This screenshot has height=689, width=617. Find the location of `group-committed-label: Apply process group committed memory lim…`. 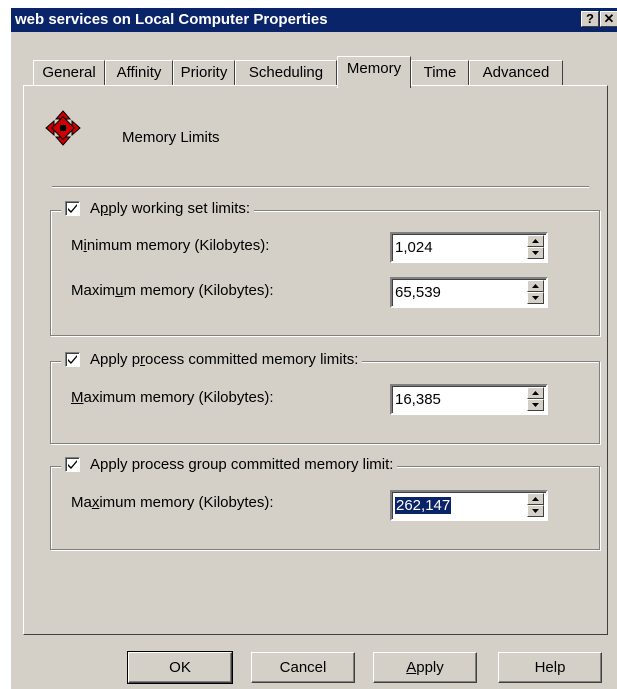

group-committed-label: Apply process group committed memory lim… is located at coordinates (241, 464).